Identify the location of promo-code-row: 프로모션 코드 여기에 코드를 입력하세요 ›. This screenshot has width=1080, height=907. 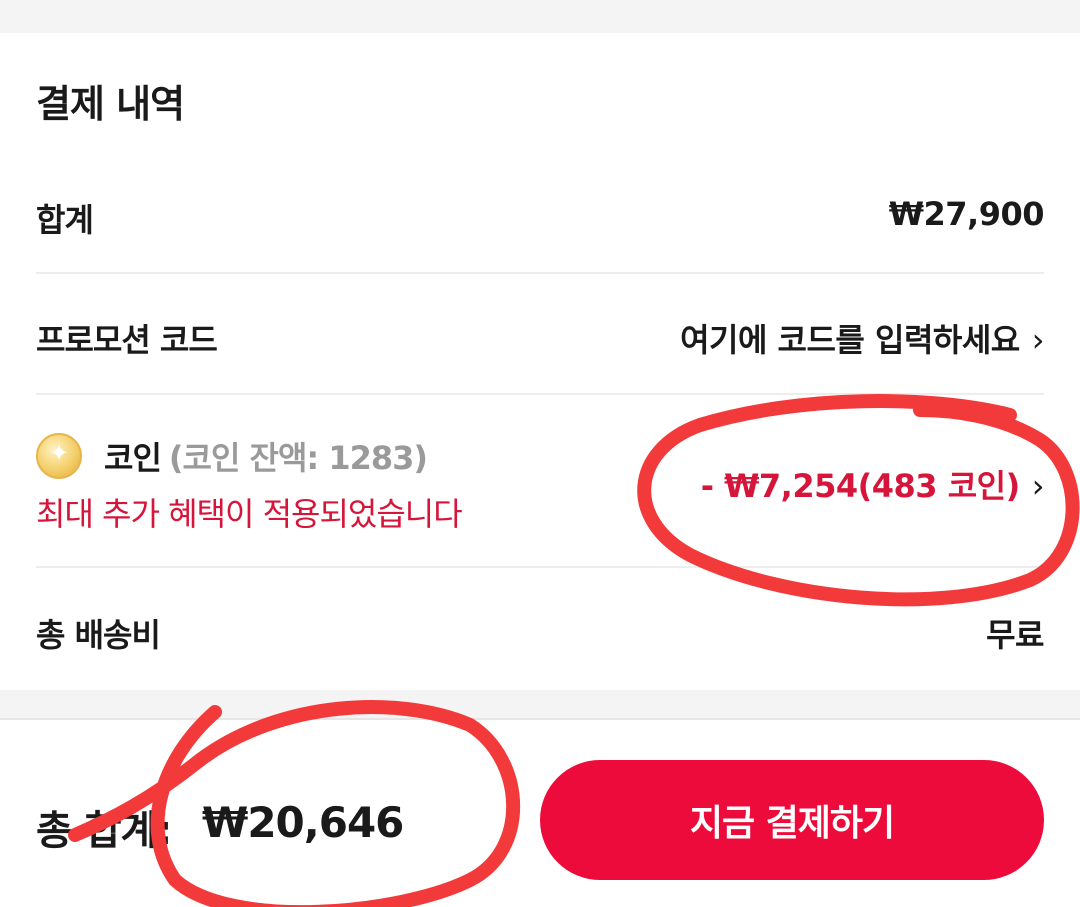
(540, 343).